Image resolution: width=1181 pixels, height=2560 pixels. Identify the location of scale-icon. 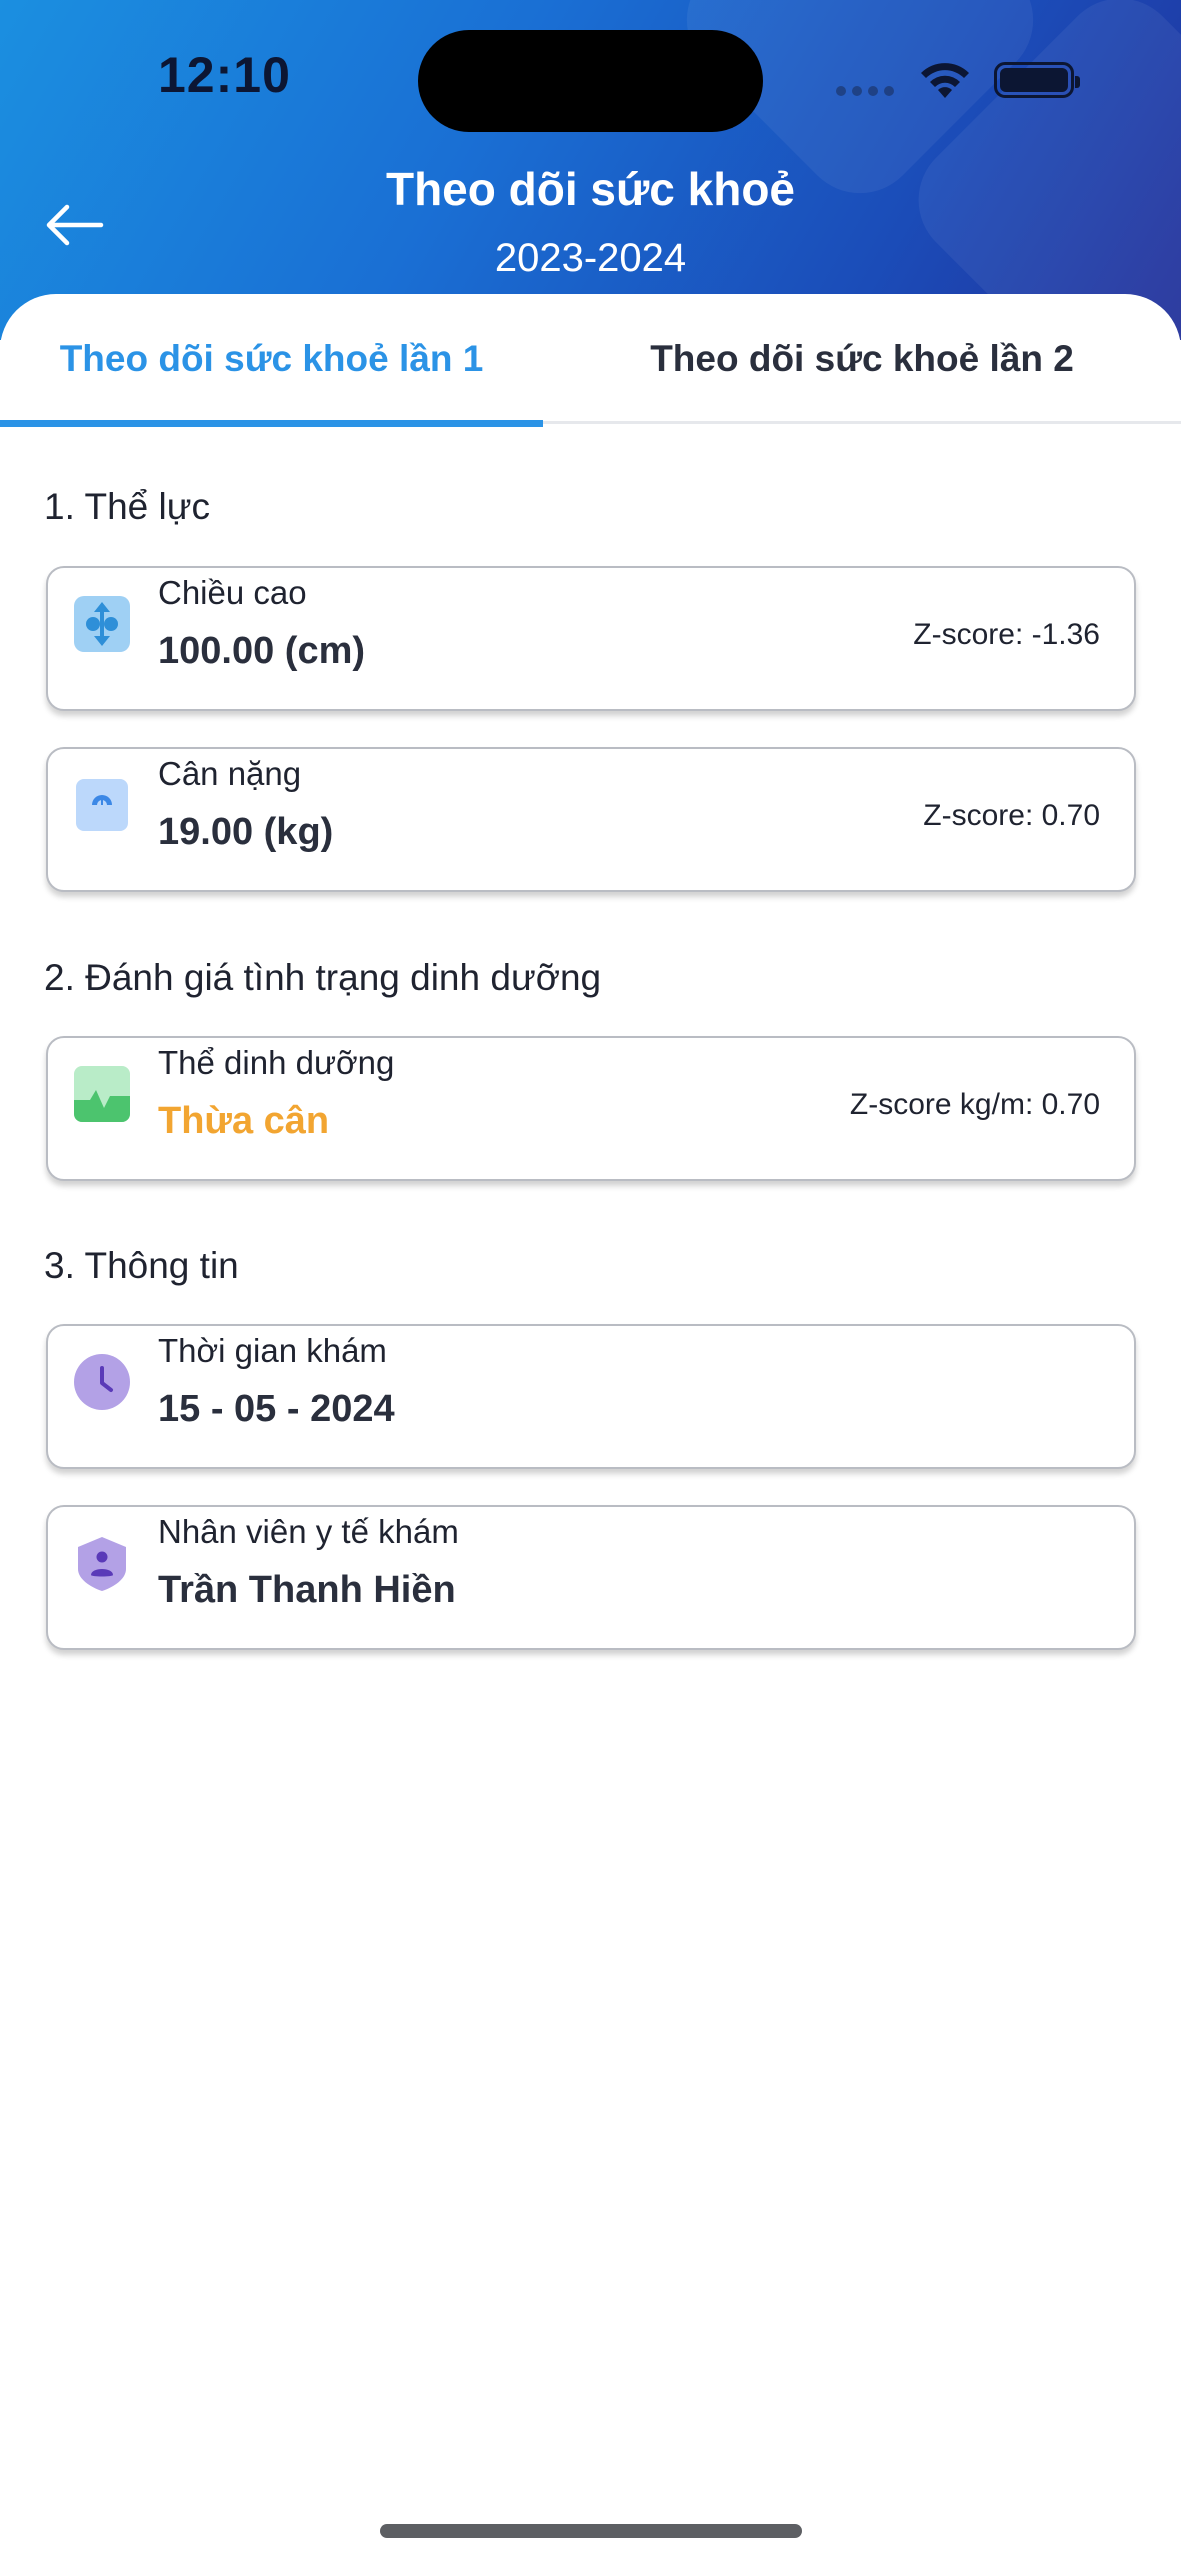
(102, 805).